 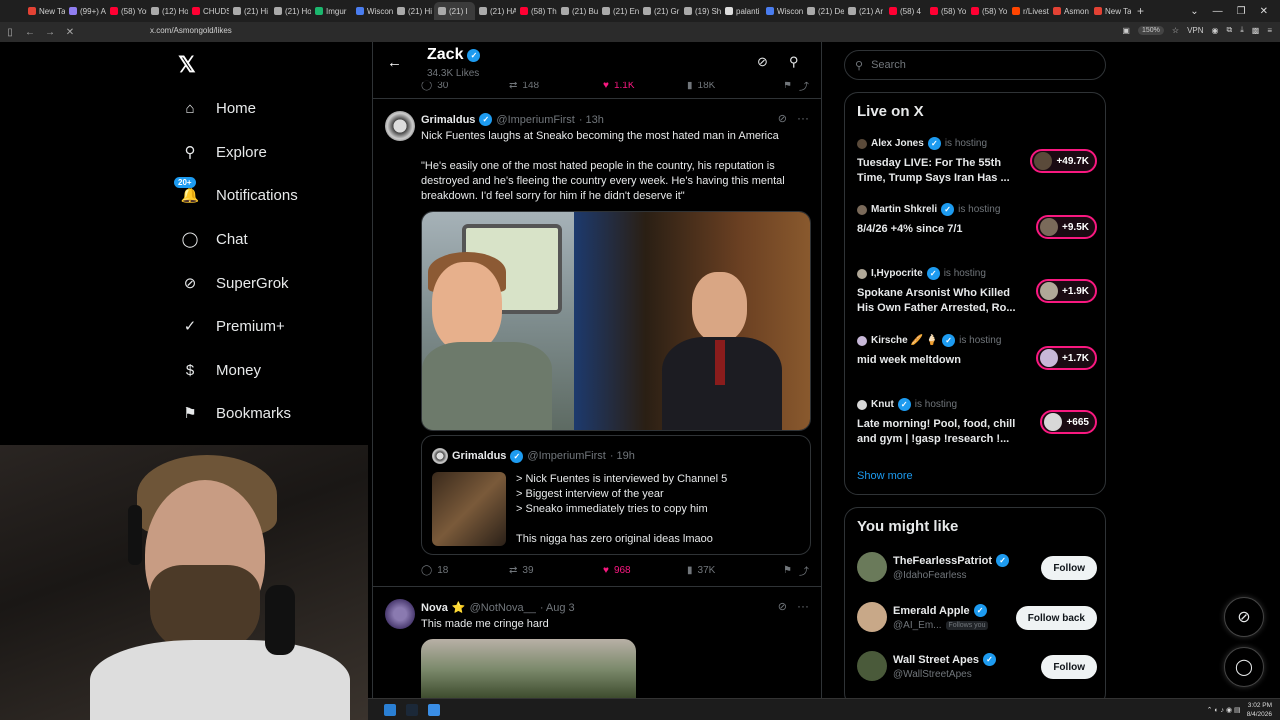 I want to click on reload-icon: ✕, so click(x=70, y=32).